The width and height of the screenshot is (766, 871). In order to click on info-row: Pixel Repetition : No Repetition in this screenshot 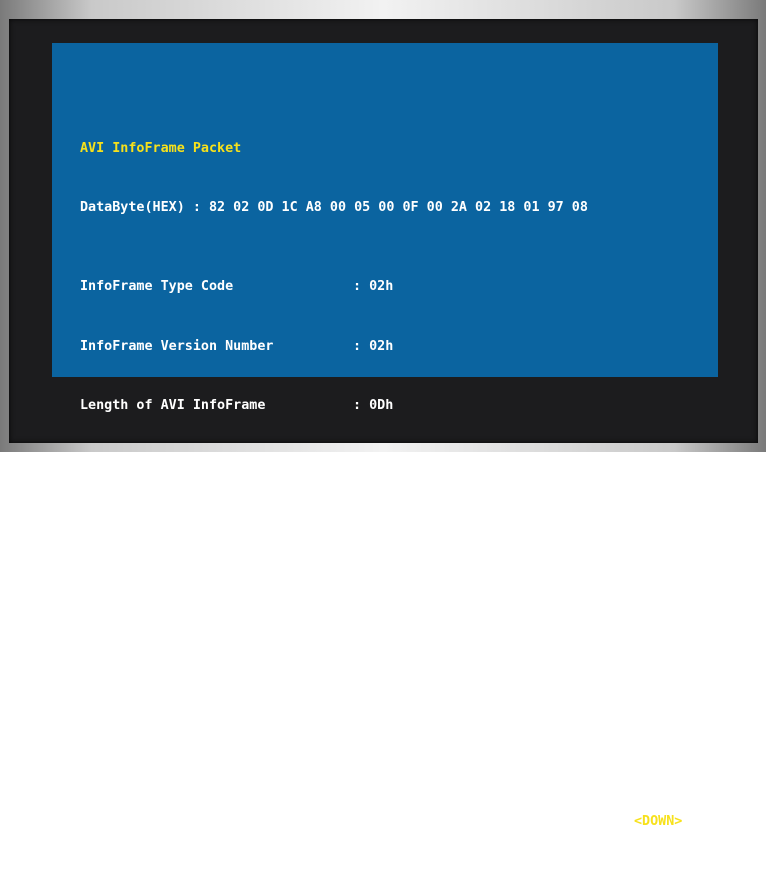, I will do `click(334, 584)`.